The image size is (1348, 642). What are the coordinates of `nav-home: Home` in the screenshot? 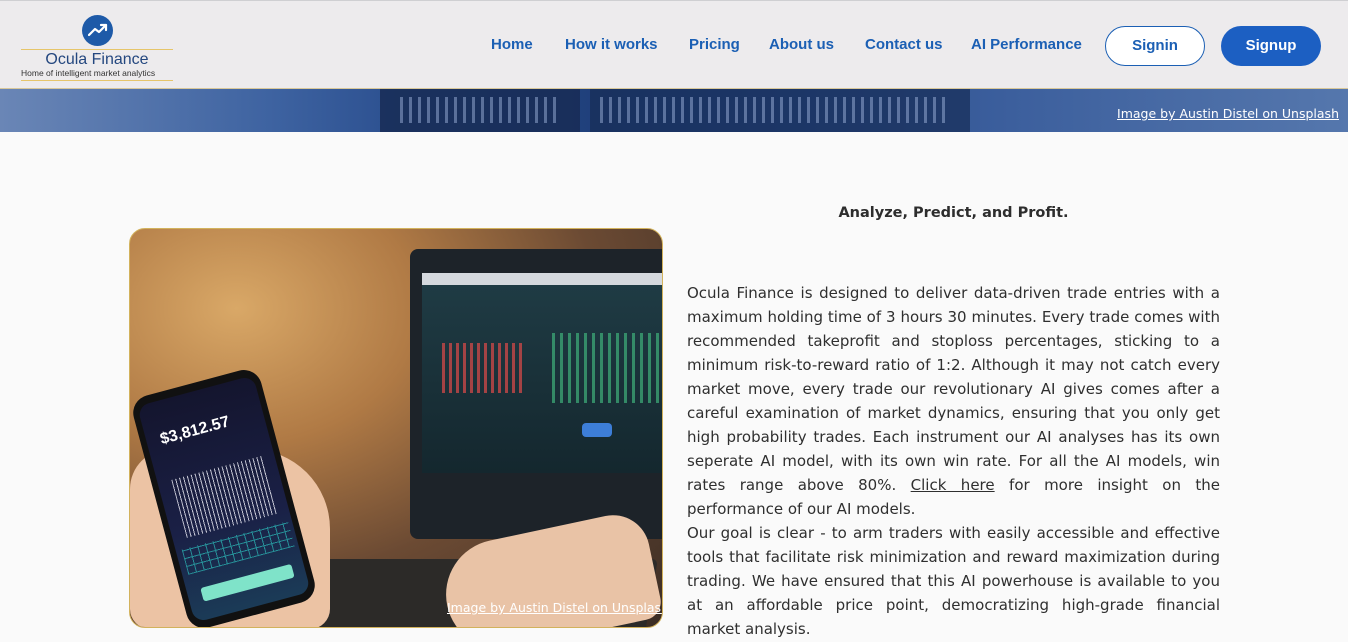 It's located at (512, 44).